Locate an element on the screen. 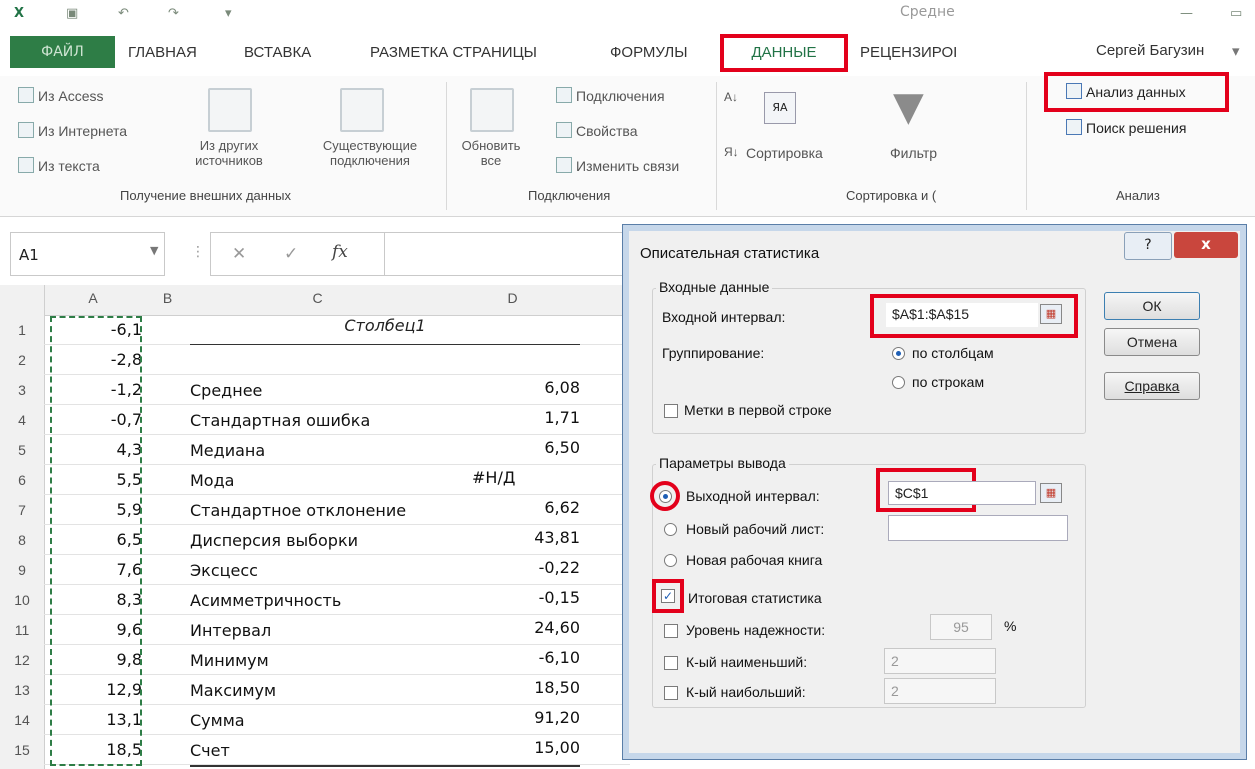  sort-az-icon: А↓ is located at coordinates (731, 97).